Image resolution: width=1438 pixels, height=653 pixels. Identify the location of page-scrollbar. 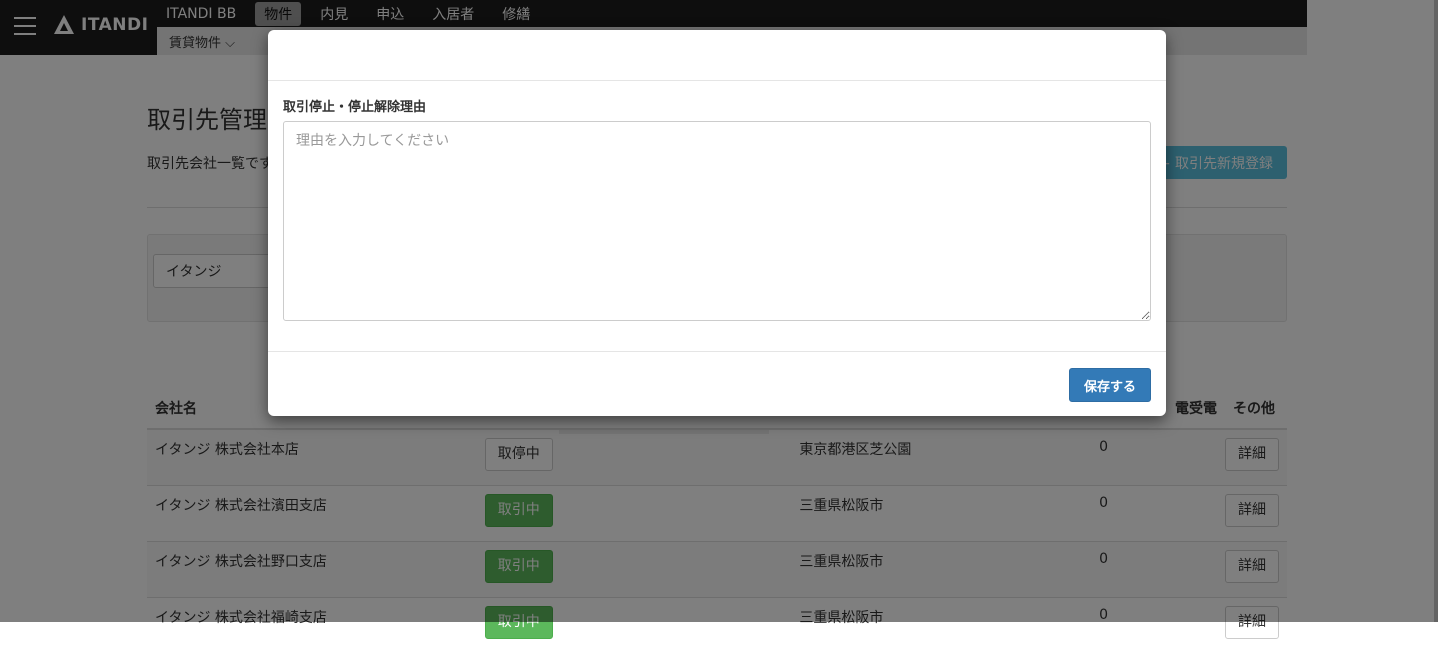
(1436, 311).